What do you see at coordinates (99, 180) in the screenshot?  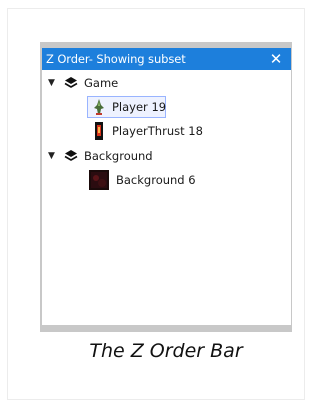 I see `background-thumb-icon` at bounding box center [99, 180].